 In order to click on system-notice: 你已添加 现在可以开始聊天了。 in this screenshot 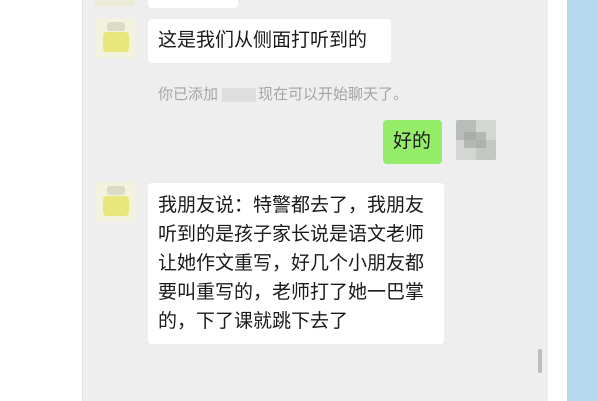, I will do `click(283, 93)`.